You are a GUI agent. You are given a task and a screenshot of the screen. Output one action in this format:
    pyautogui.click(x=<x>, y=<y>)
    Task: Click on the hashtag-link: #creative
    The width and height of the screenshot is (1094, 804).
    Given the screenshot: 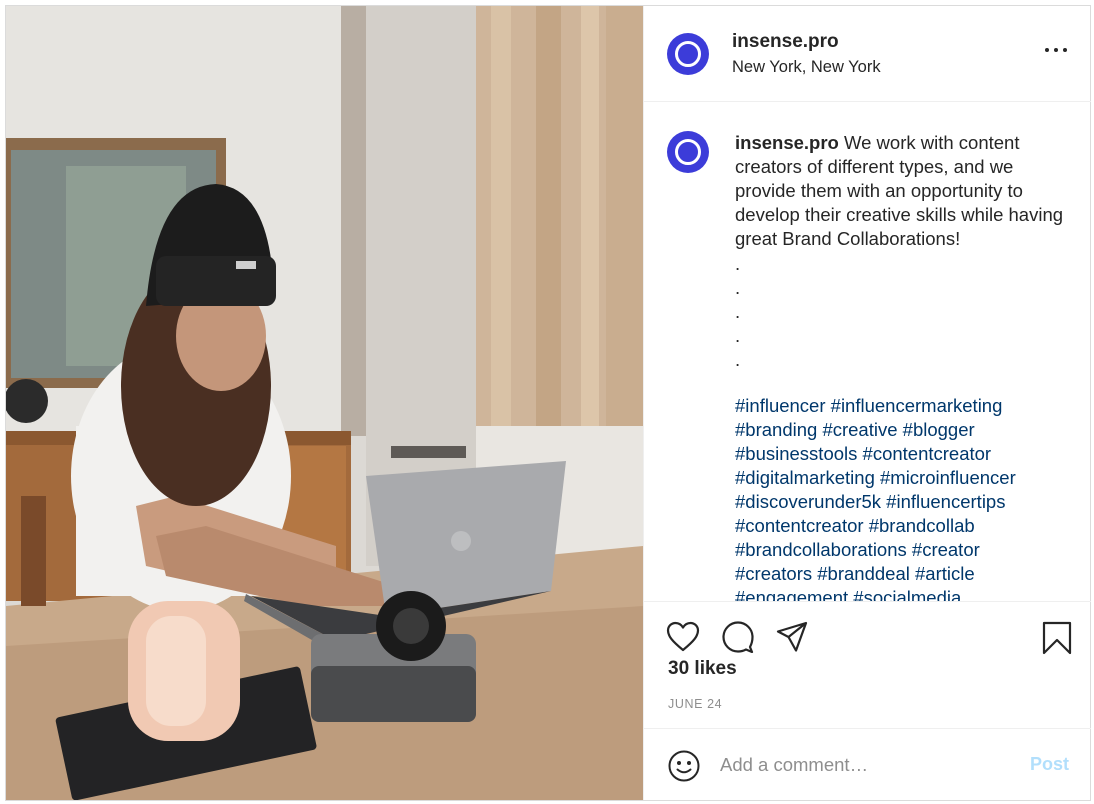 What is the action you would take?
    pyautogui.click(x=859, y=429)
    